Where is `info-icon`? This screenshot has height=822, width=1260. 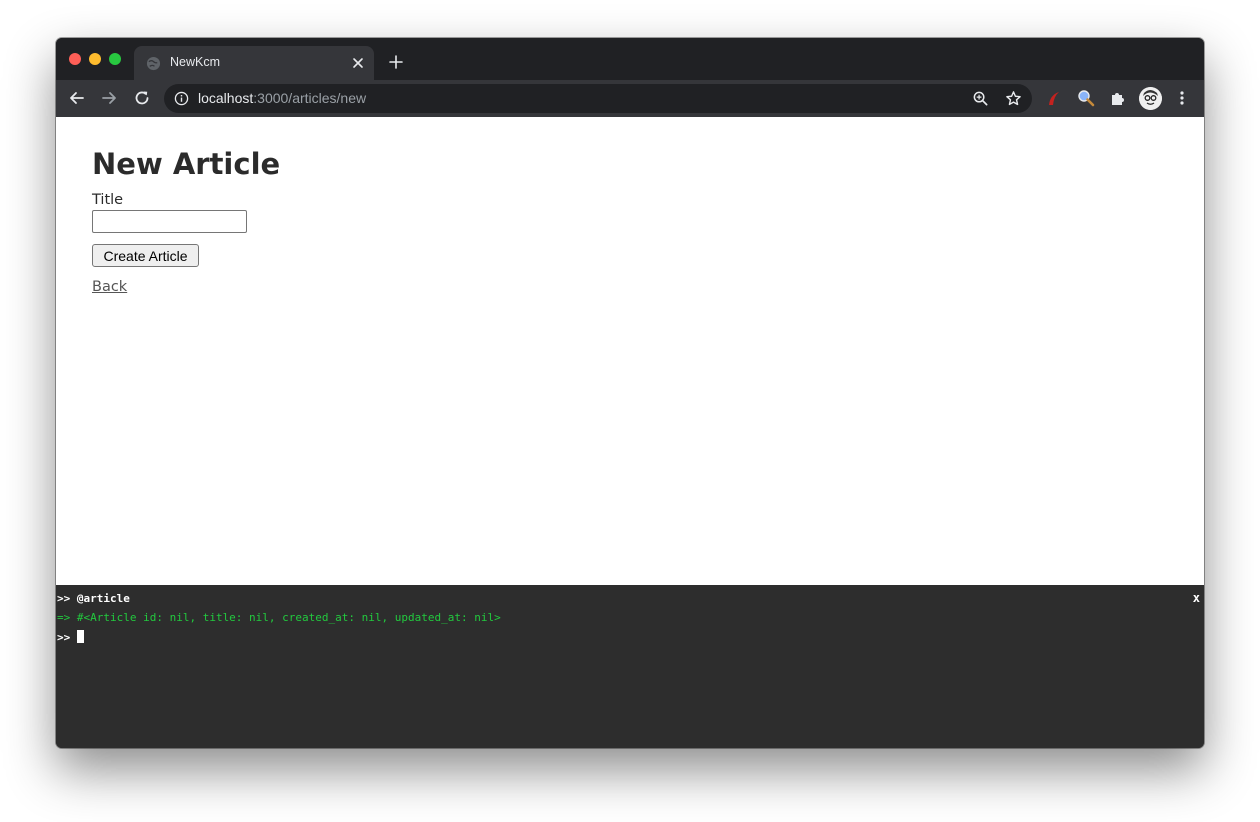 info-icon is located at coordinates (181, 98).